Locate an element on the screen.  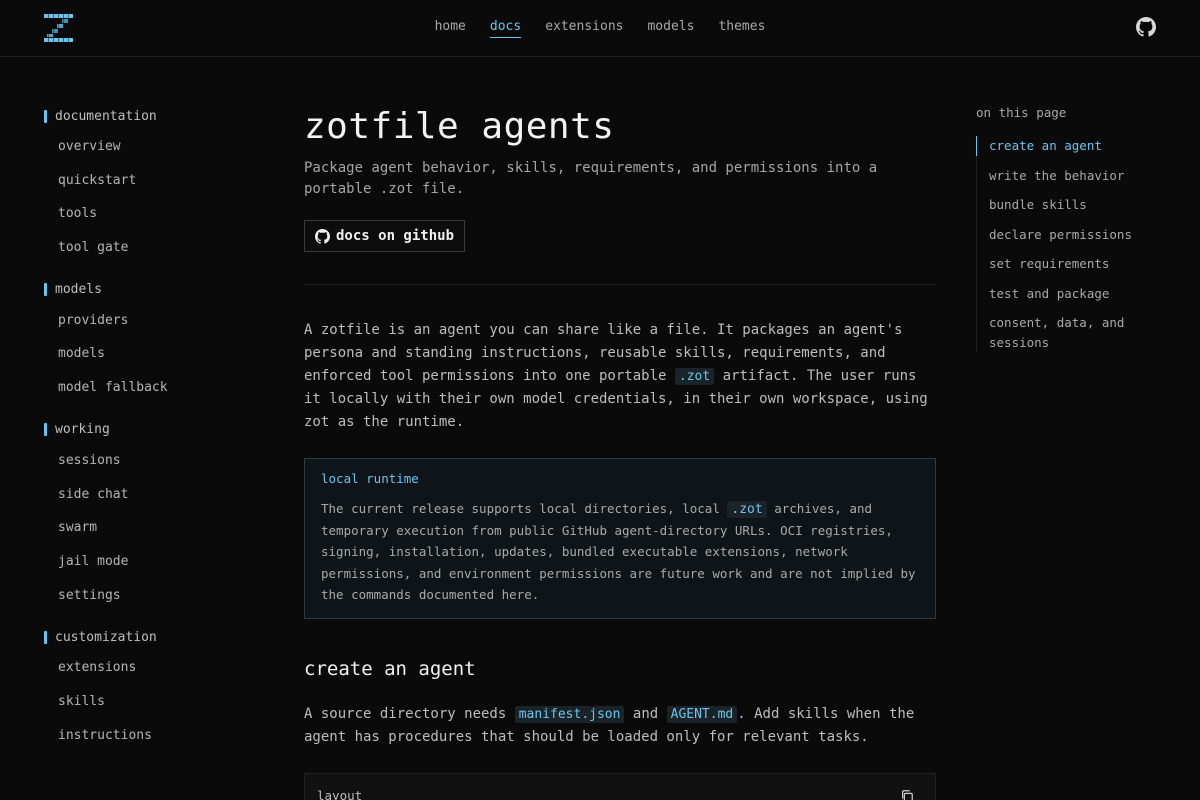
sidebar-item-extensions: extensions is located at coordinates (154, 675).